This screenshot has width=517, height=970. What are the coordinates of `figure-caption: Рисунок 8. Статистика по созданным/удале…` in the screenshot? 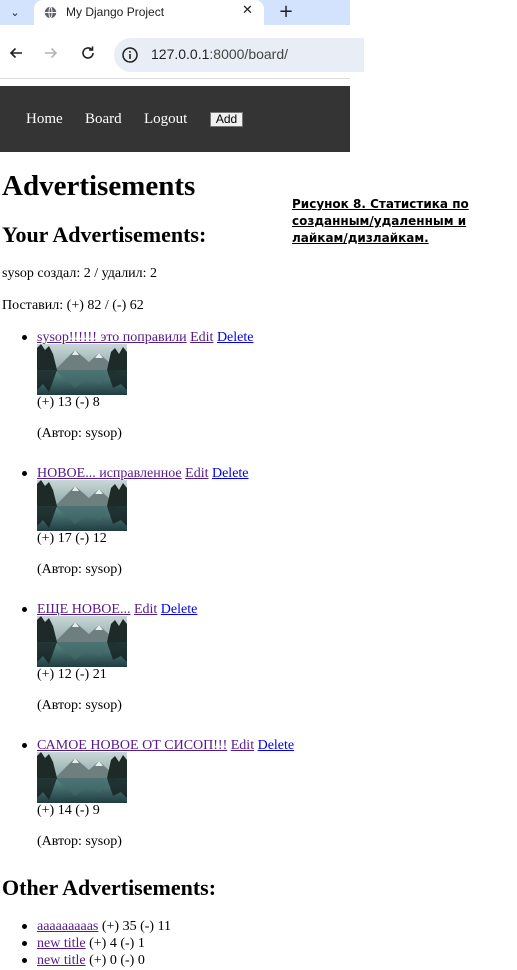 It's located at (380, 221).